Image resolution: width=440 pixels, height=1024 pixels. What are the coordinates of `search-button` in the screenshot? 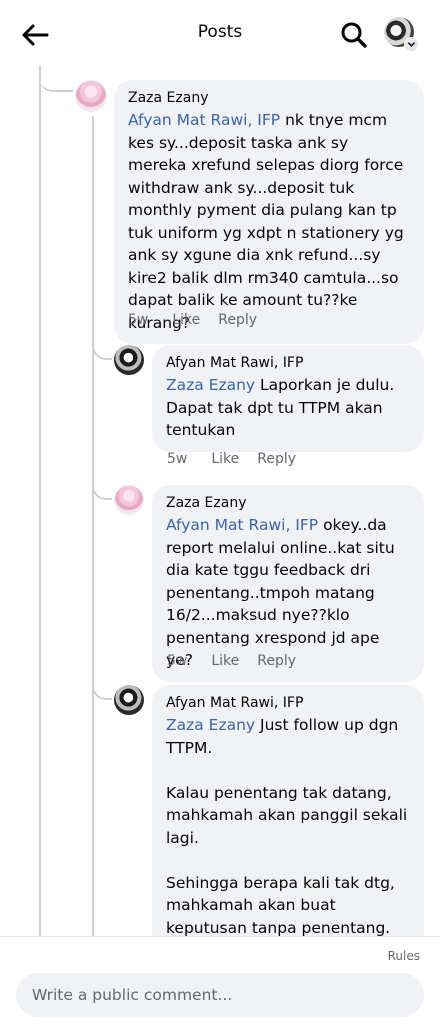 It's located at (354, 35).